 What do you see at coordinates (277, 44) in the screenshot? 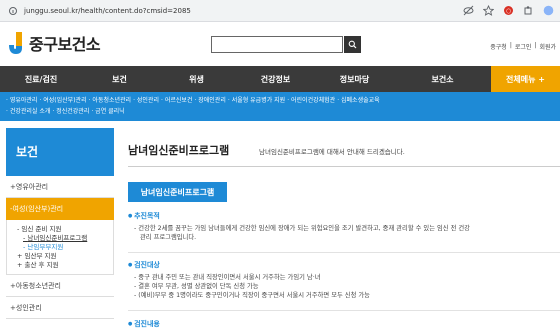
I see `search-input` at bounding box center [277, 44].